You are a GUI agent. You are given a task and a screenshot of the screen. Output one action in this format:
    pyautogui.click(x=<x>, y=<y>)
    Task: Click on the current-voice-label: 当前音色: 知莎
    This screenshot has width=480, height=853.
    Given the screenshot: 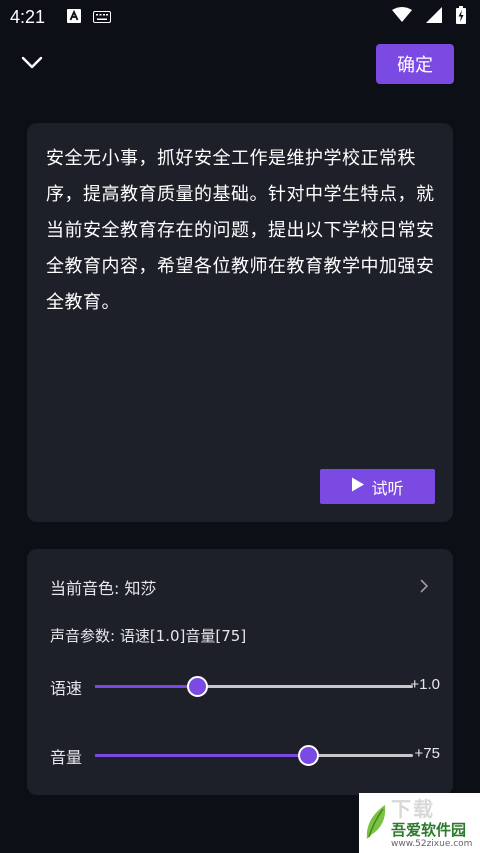 What is the action you would take?
    pyautogui.click(x=103, y=588)
    